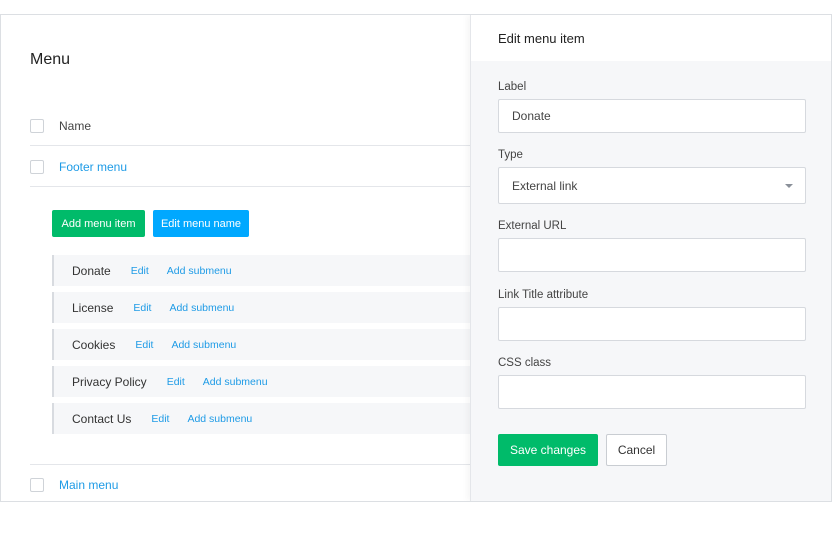 This screenshot has width=832, height=533. Describe the element at coordinates (525, 363) in the screenshot. I see `css-class-field-label: CSS class` at that location.